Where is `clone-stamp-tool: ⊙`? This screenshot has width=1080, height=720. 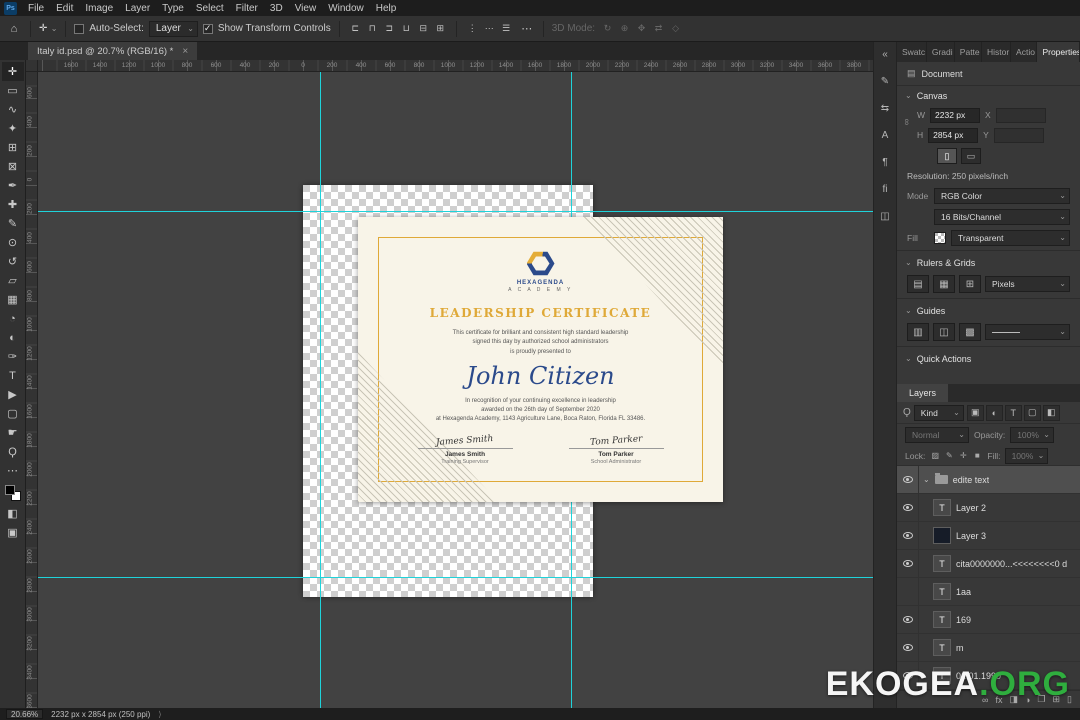 clone-stamp-tool: ⊙ is located at coordinates (13, 242).